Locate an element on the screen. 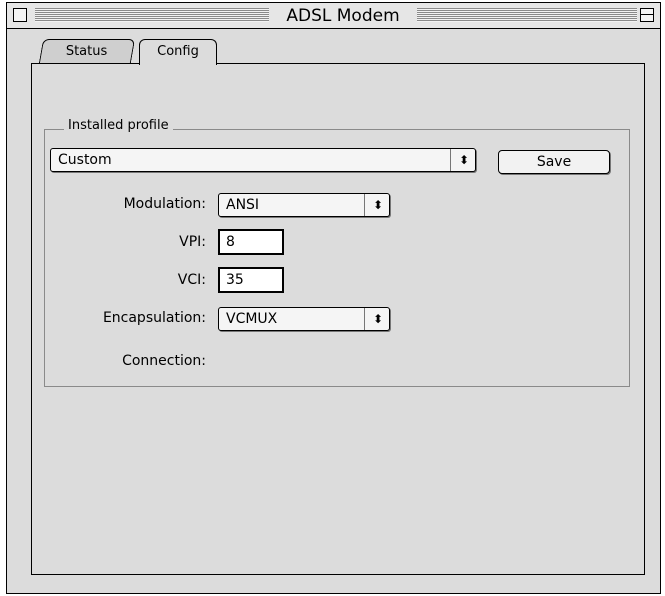  tab-config: Config is located at coordinates (178, 52).